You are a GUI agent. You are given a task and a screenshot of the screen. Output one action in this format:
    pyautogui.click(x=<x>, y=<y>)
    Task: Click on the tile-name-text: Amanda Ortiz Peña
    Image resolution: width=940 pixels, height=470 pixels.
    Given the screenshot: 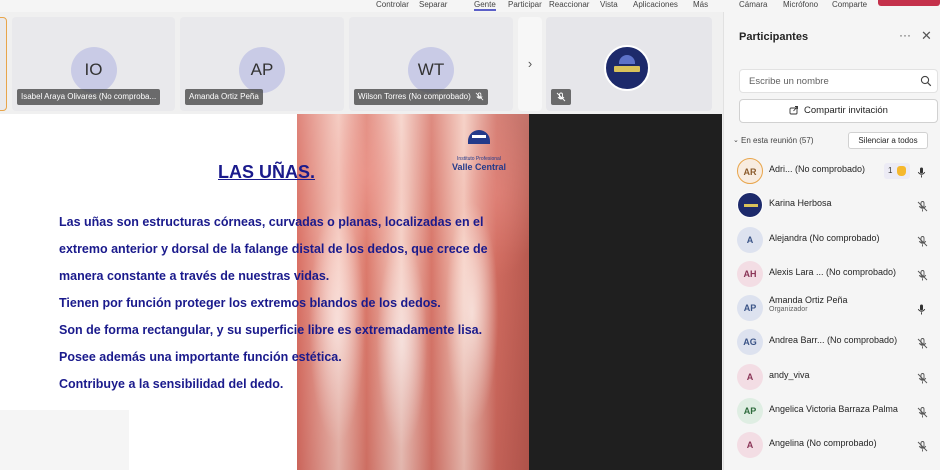 What is the action you would take?
    pyautogui.click(x=224, y=96)
    